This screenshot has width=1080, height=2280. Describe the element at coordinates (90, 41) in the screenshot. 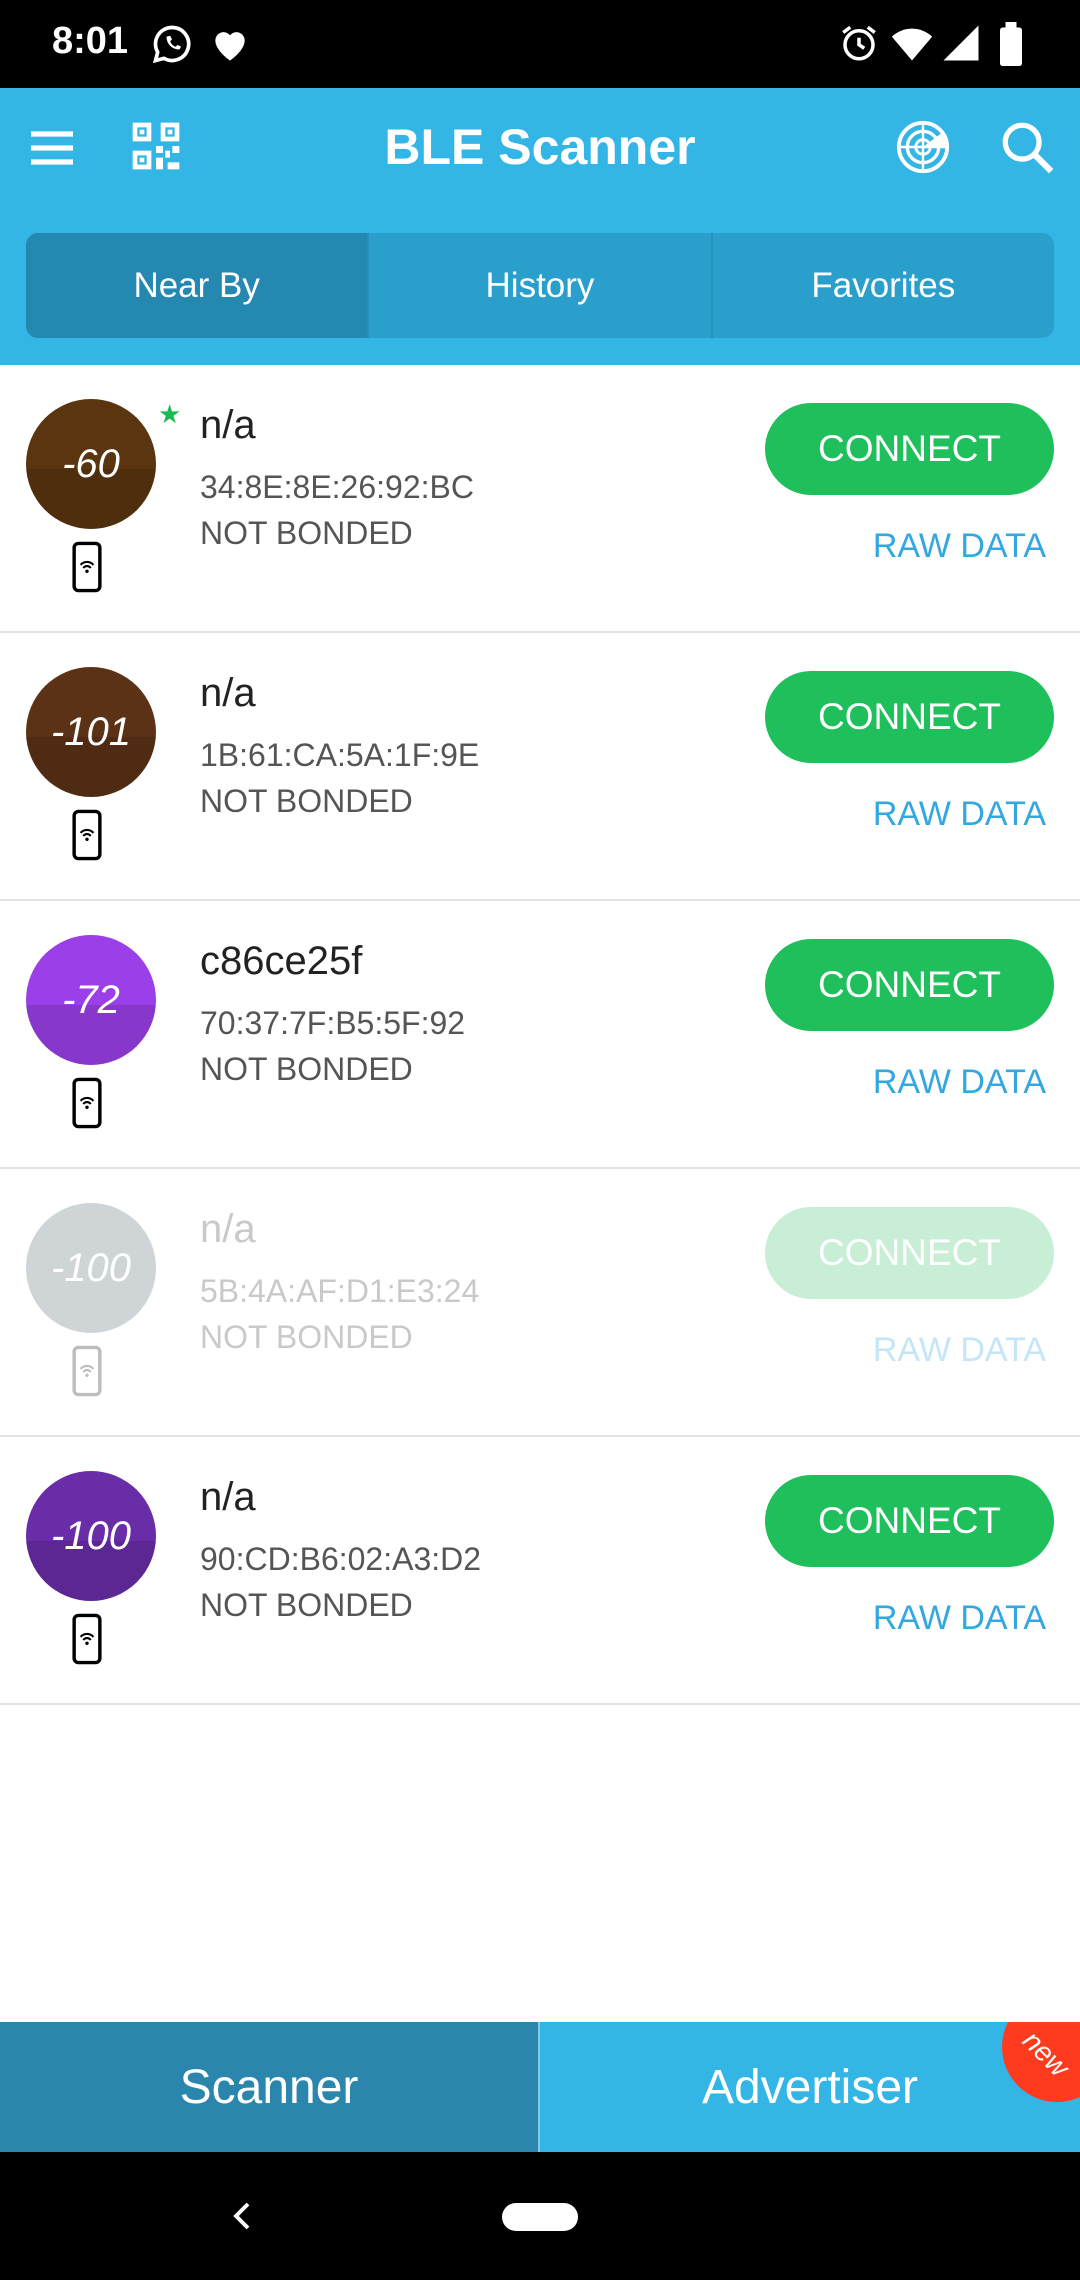

I see `status-time: 8:01` at that location.